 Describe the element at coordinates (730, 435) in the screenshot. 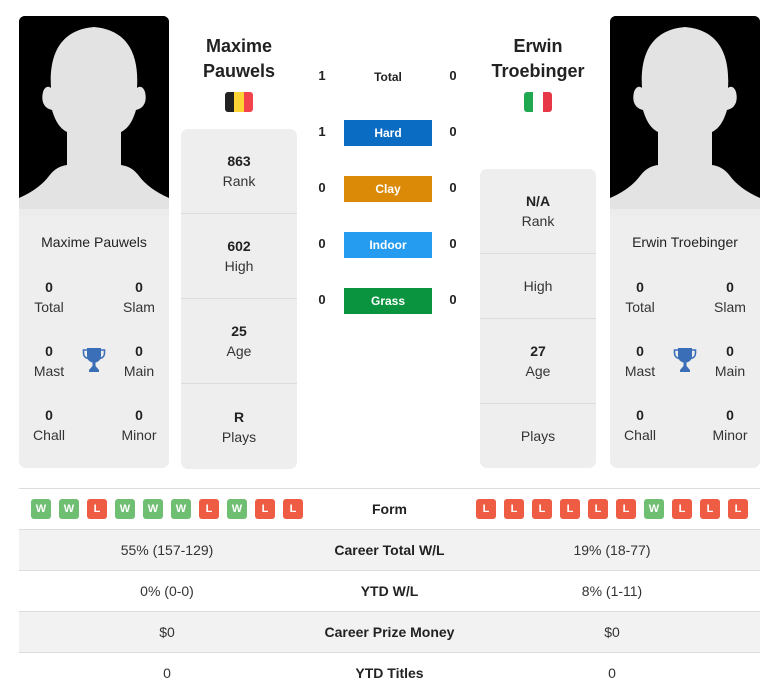

I see `title-label: Minor` at that location.